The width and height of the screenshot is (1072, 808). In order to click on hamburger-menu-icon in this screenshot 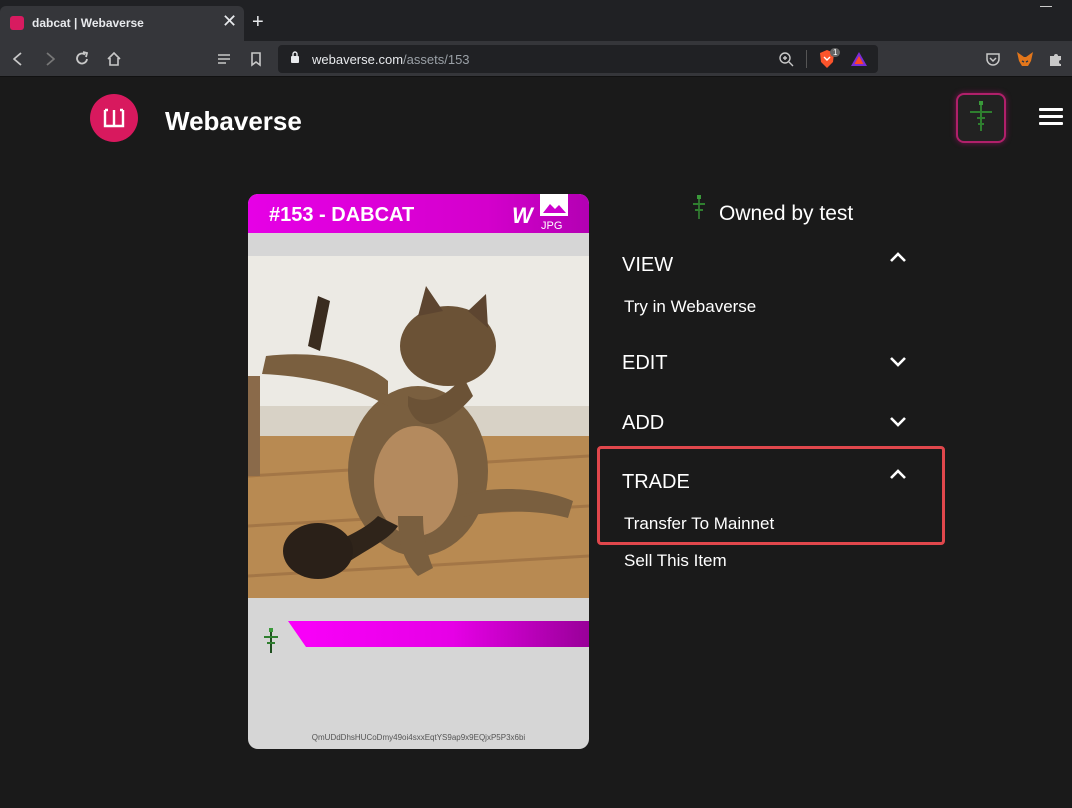, I will do `click(1051, 117)`.